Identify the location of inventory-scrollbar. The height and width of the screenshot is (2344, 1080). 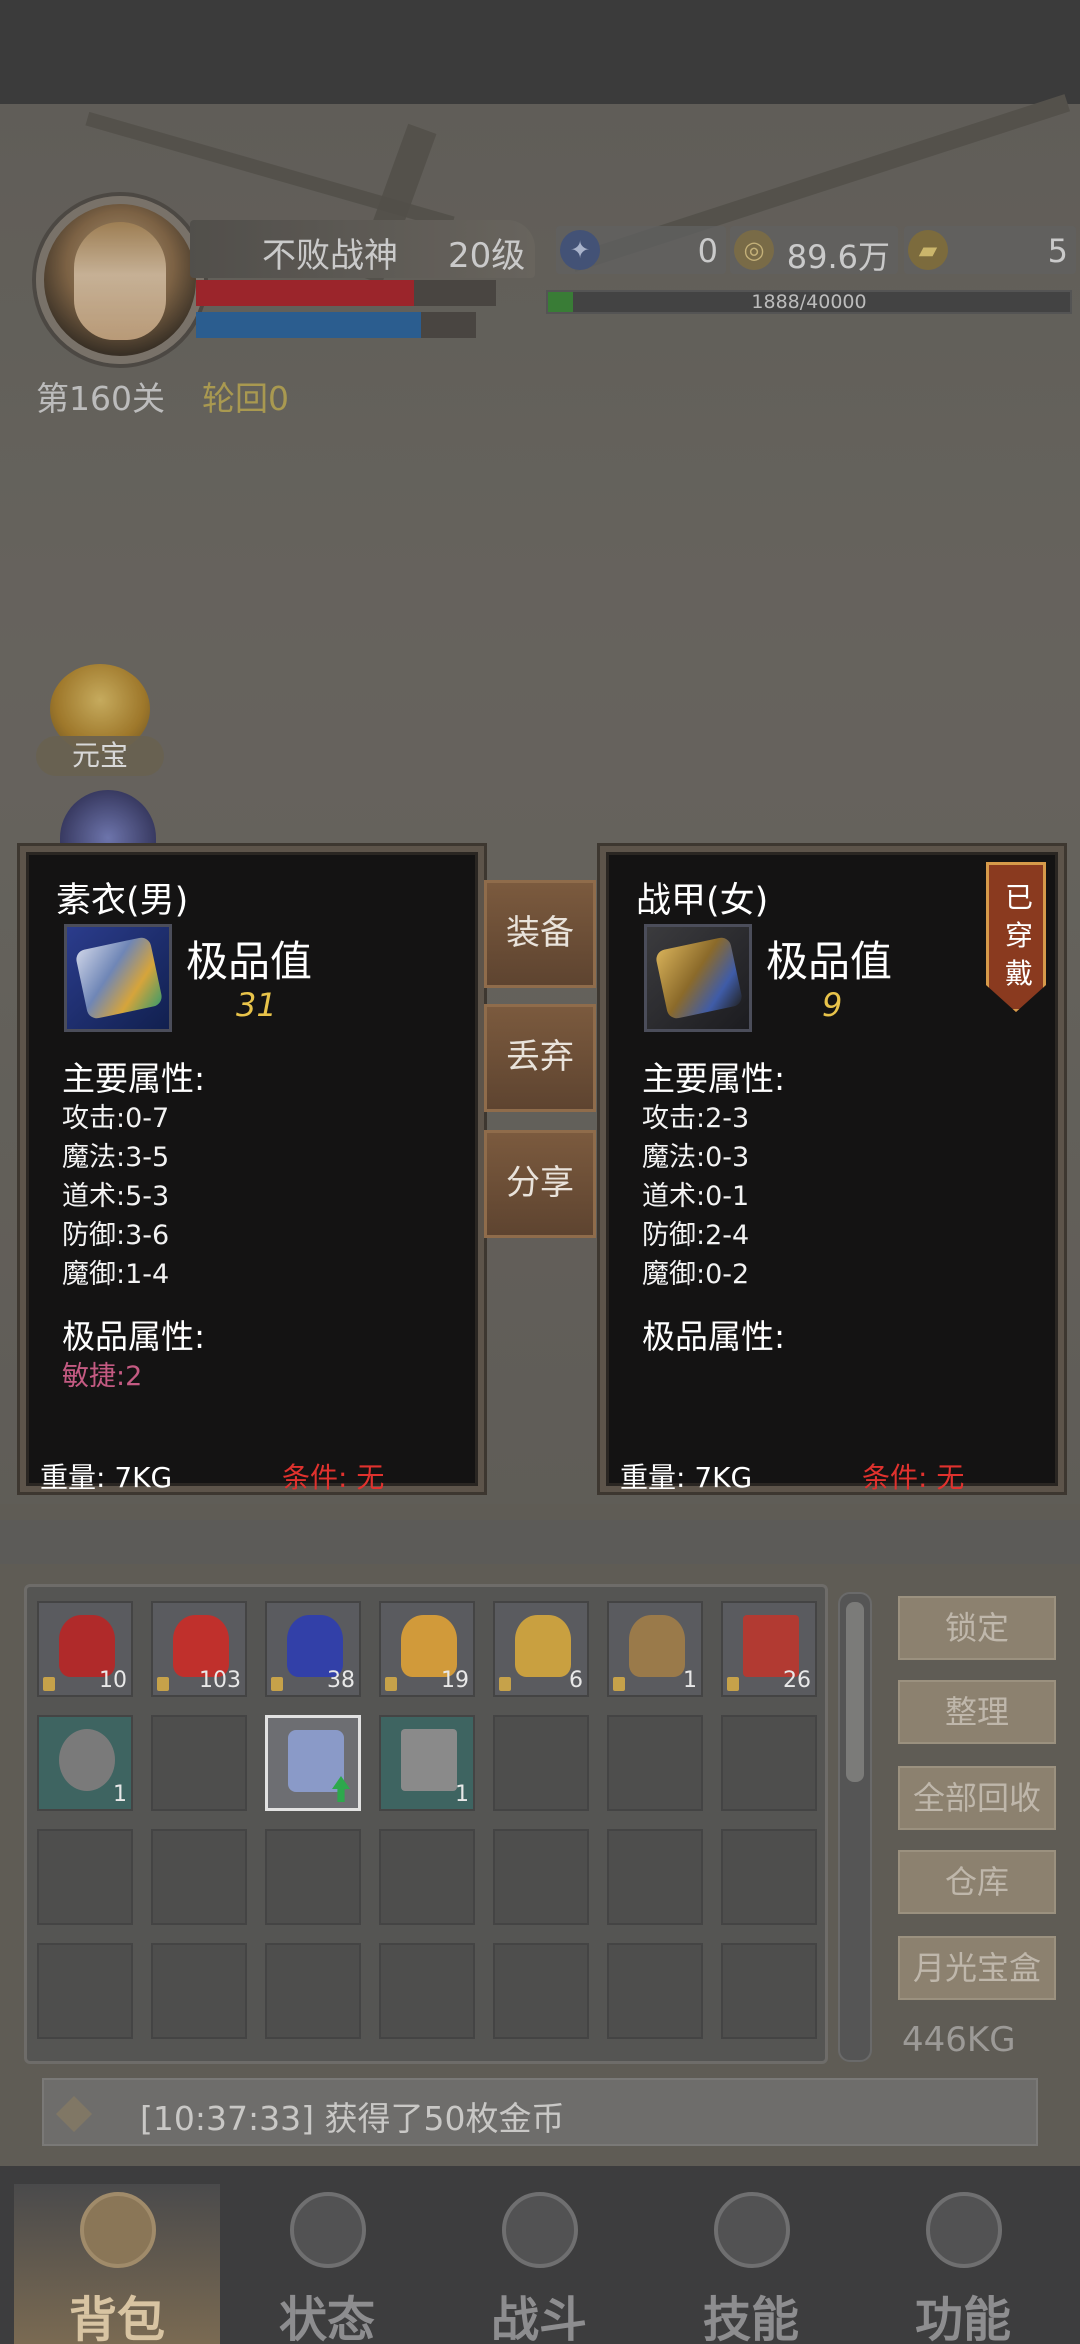
(855, 1827).